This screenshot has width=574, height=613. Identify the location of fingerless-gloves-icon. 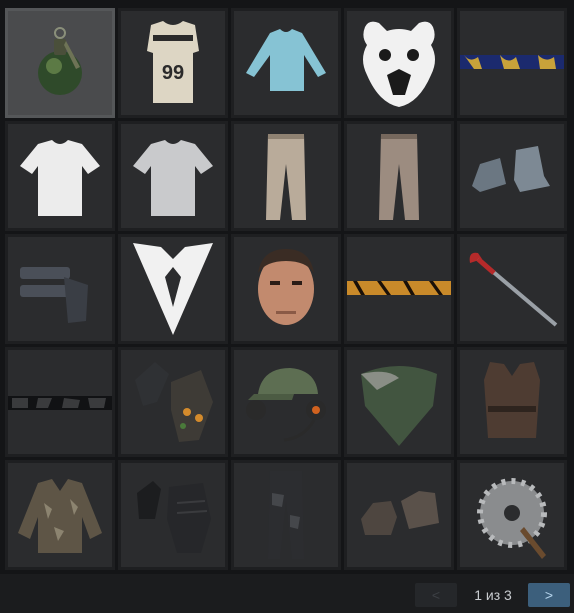
(174, 517).